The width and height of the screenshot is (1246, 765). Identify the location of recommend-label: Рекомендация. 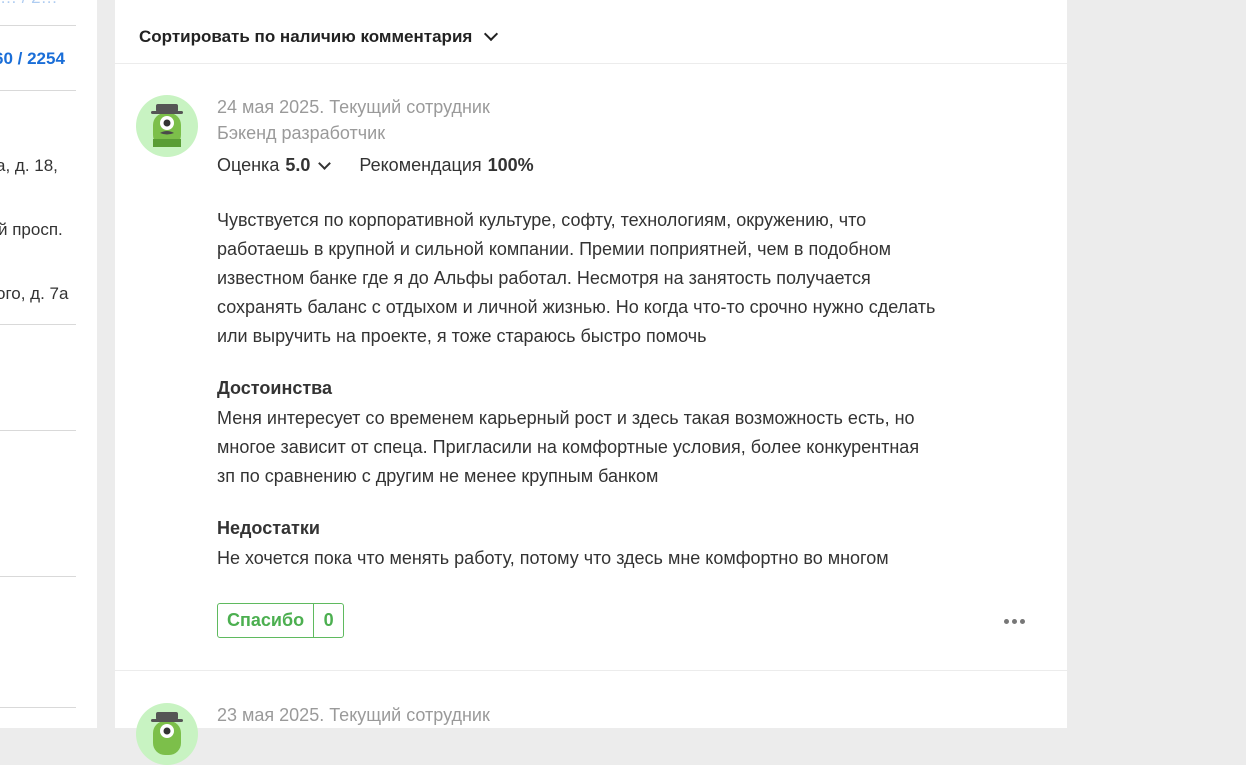
(420, 165).